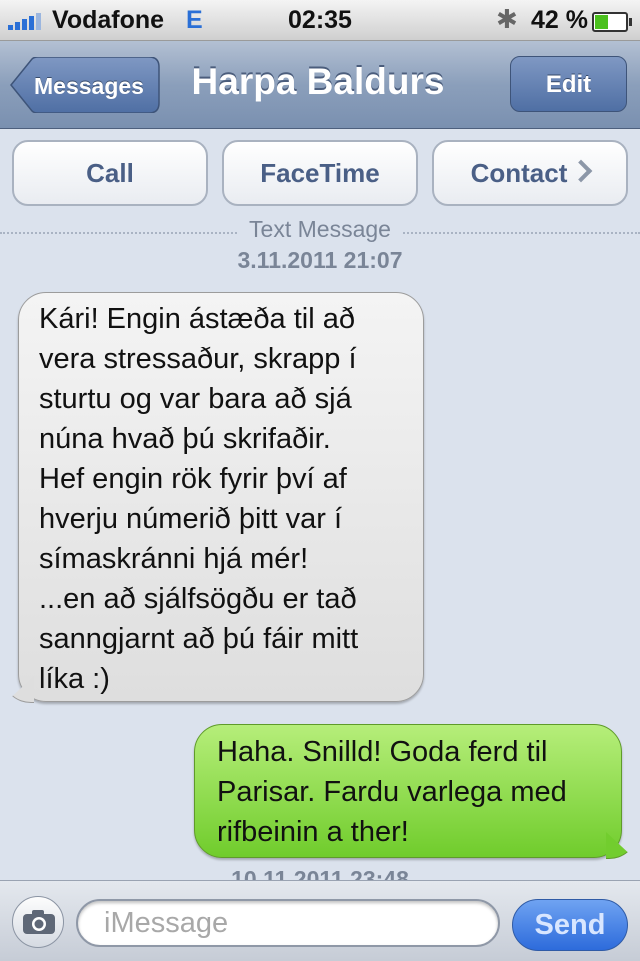 The height and width of the screenshot is (961, 640). I want to click on message-type-label: Text Message, so click(320, 229).